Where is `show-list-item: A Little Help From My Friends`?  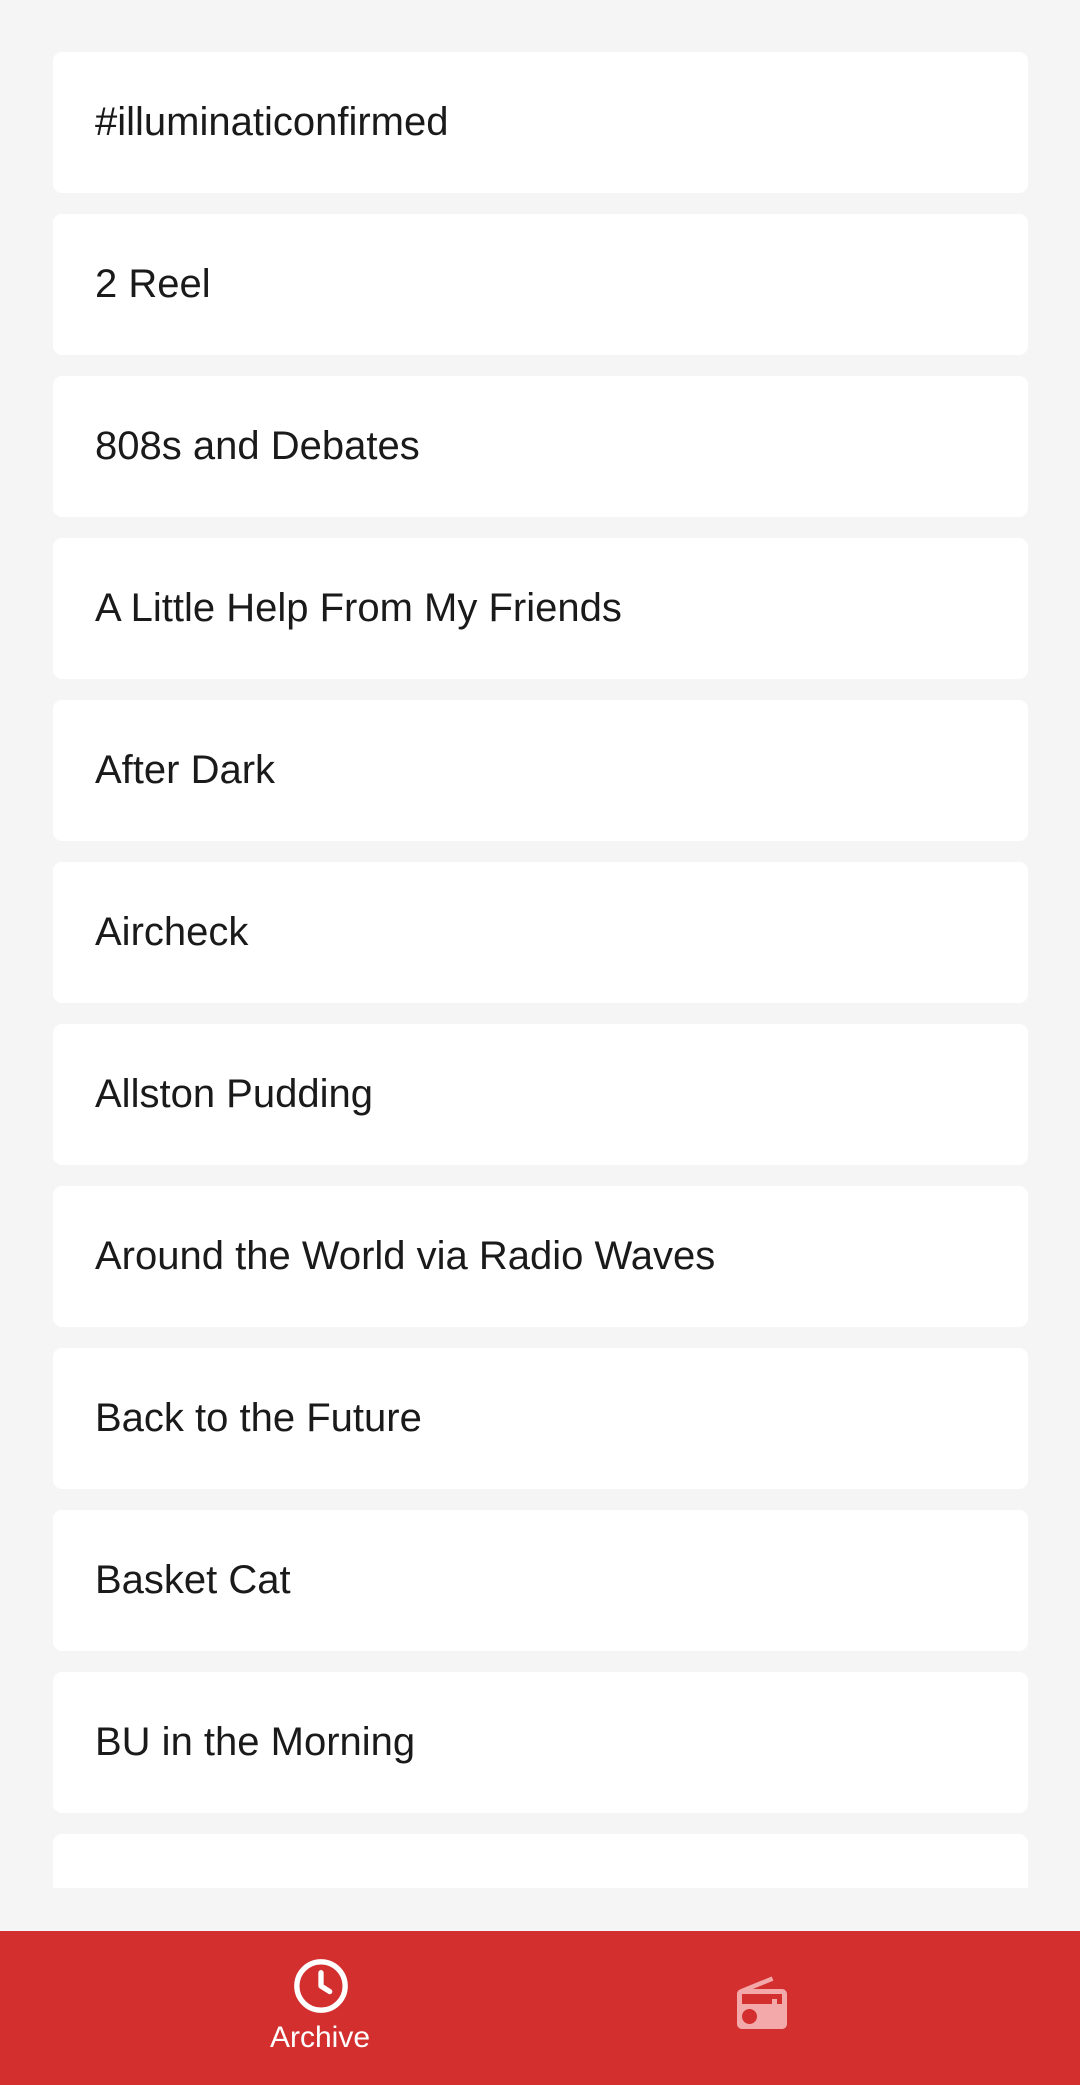 show-list-item: A Little Help From My Friends is located at coordinates (540, 608).